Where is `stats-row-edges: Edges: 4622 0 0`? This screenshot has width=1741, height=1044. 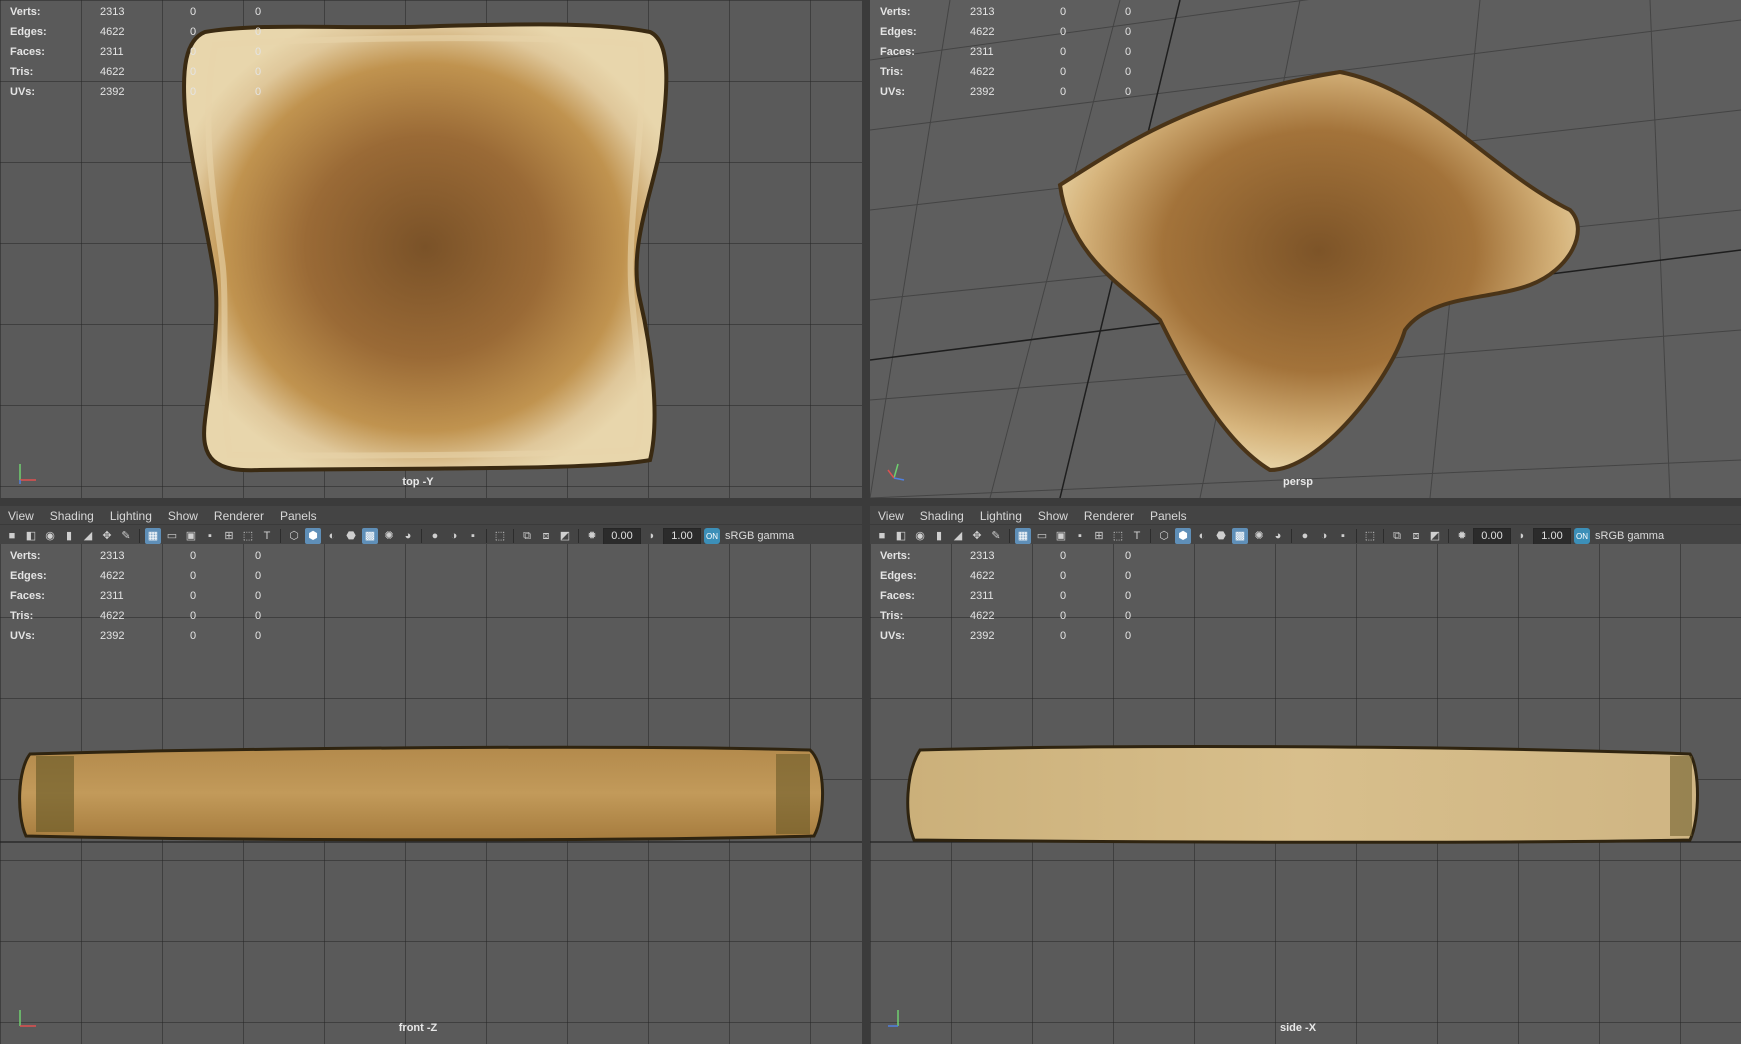
stats-row-edges: Edges: 4622 0 0 is located at coordinates (136, 32).